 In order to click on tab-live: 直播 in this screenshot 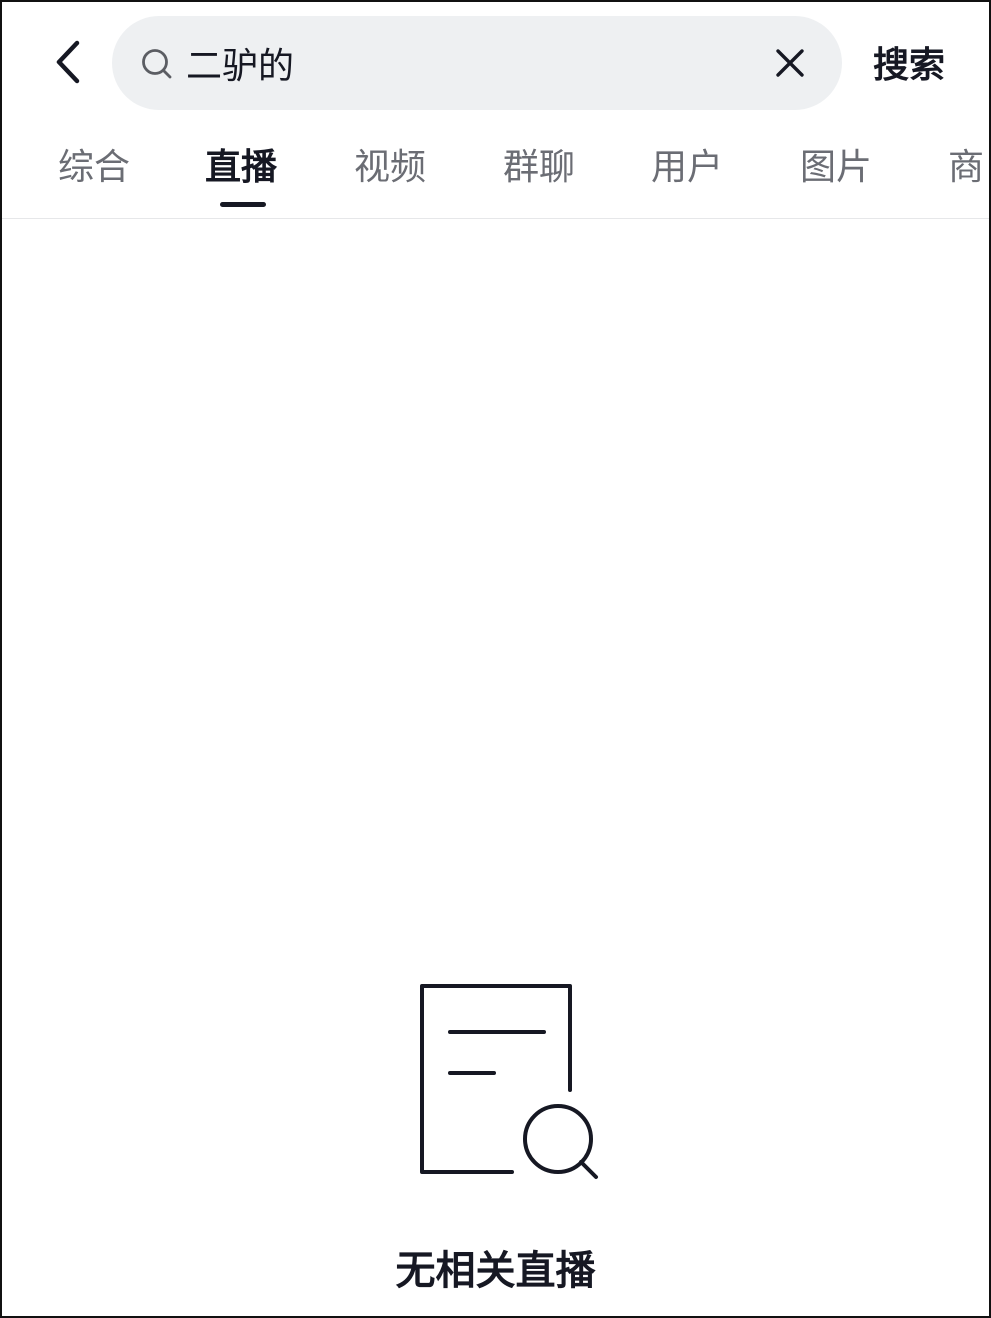, I will do `click(241, 172)`.